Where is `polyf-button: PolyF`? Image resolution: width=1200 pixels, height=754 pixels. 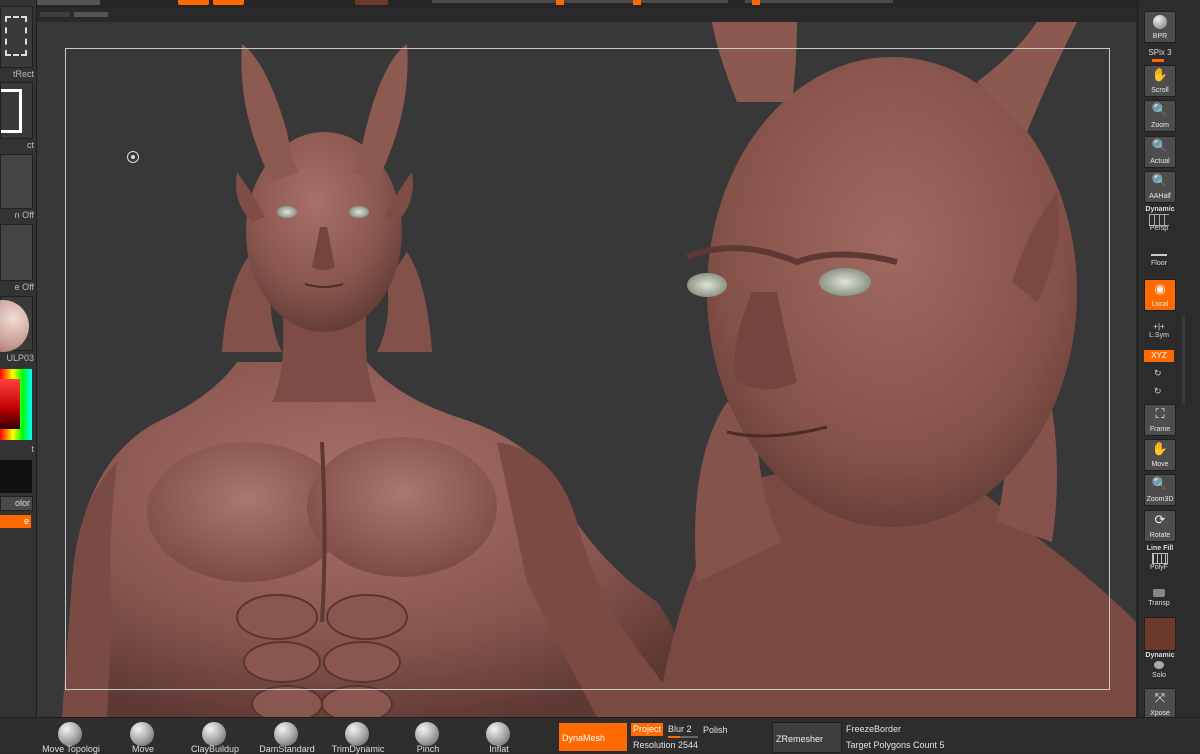 polyf-button: PolyF is located at coordinates (1159, 563).